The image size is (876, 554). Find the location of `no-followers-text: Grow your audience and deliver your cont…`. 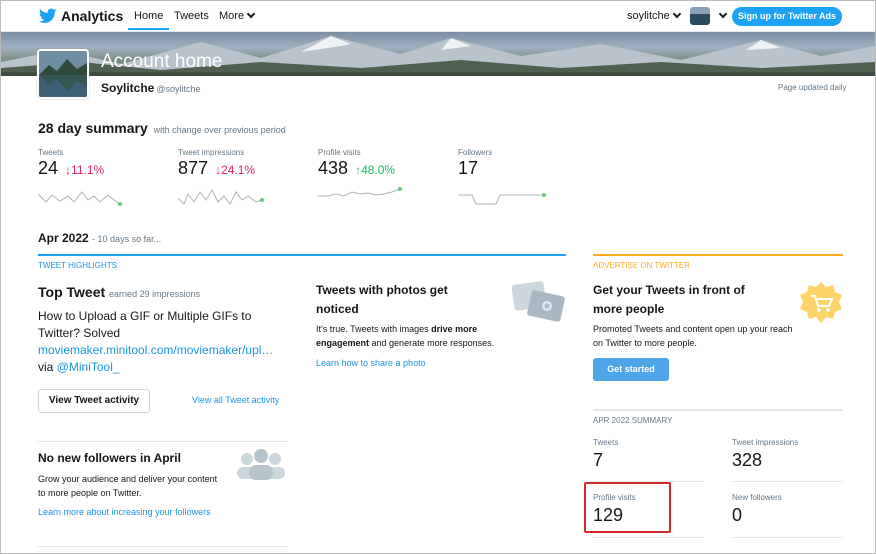

no-followers-text: Grow your audience and deliver your cont… is located at coordinates (128, 486).